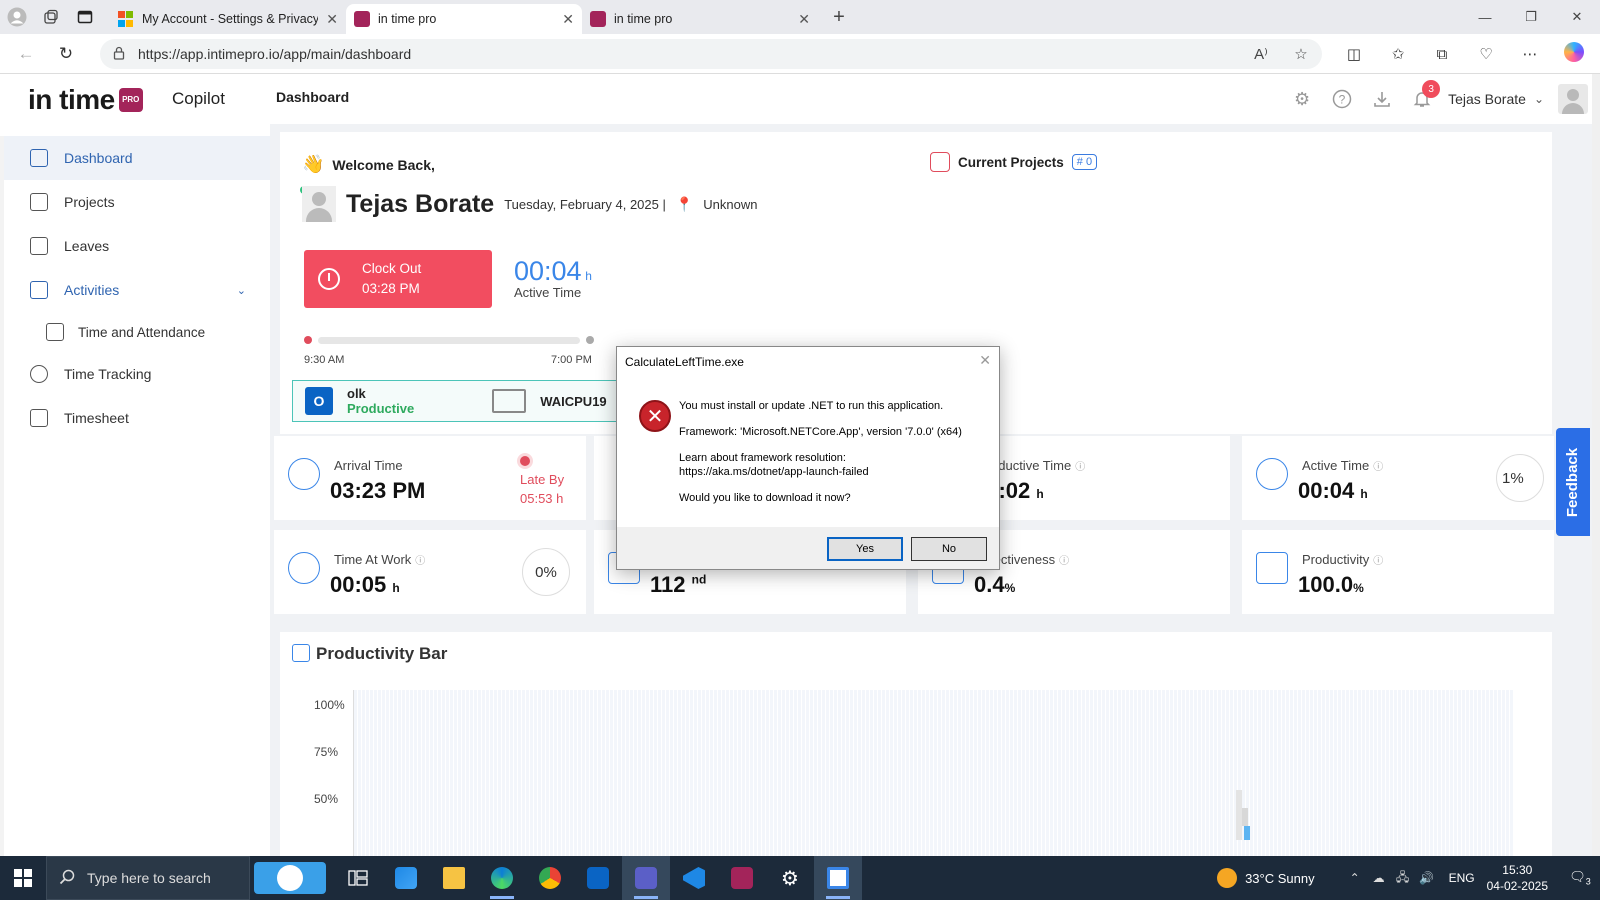 The height and width of the screenshot is (900, 1600). I want to click on time-at-work-value-wrap: 00:05 h, so click(365, 585).